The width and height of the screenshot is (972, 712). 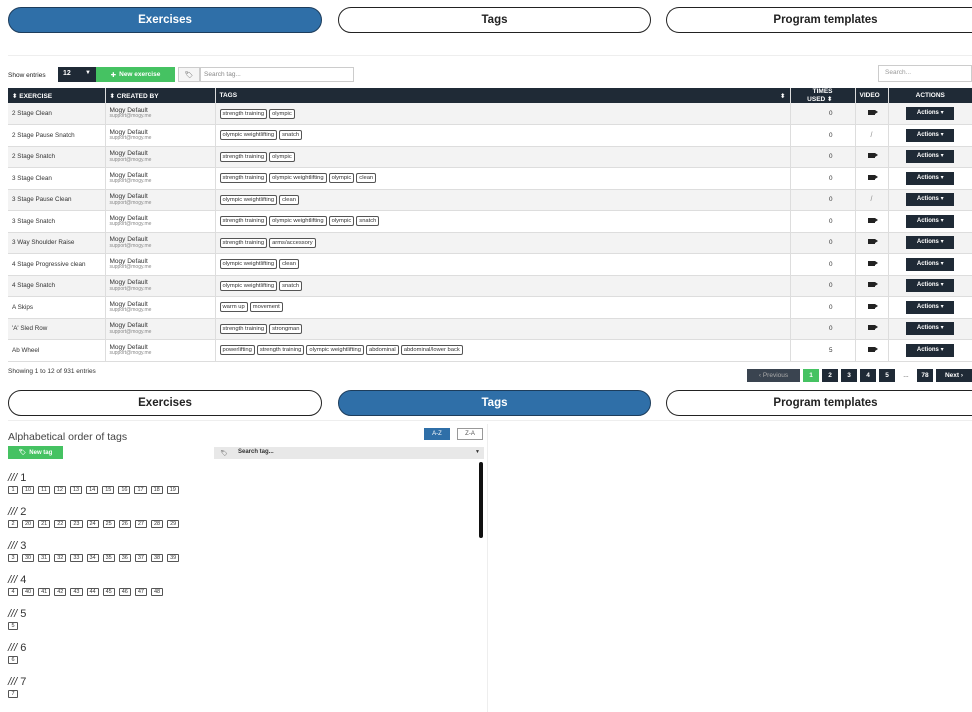 What do you see at coordinates (60, 558) in the screenshot?
I see `tag-box: 32` at bounding box center [60, 558].